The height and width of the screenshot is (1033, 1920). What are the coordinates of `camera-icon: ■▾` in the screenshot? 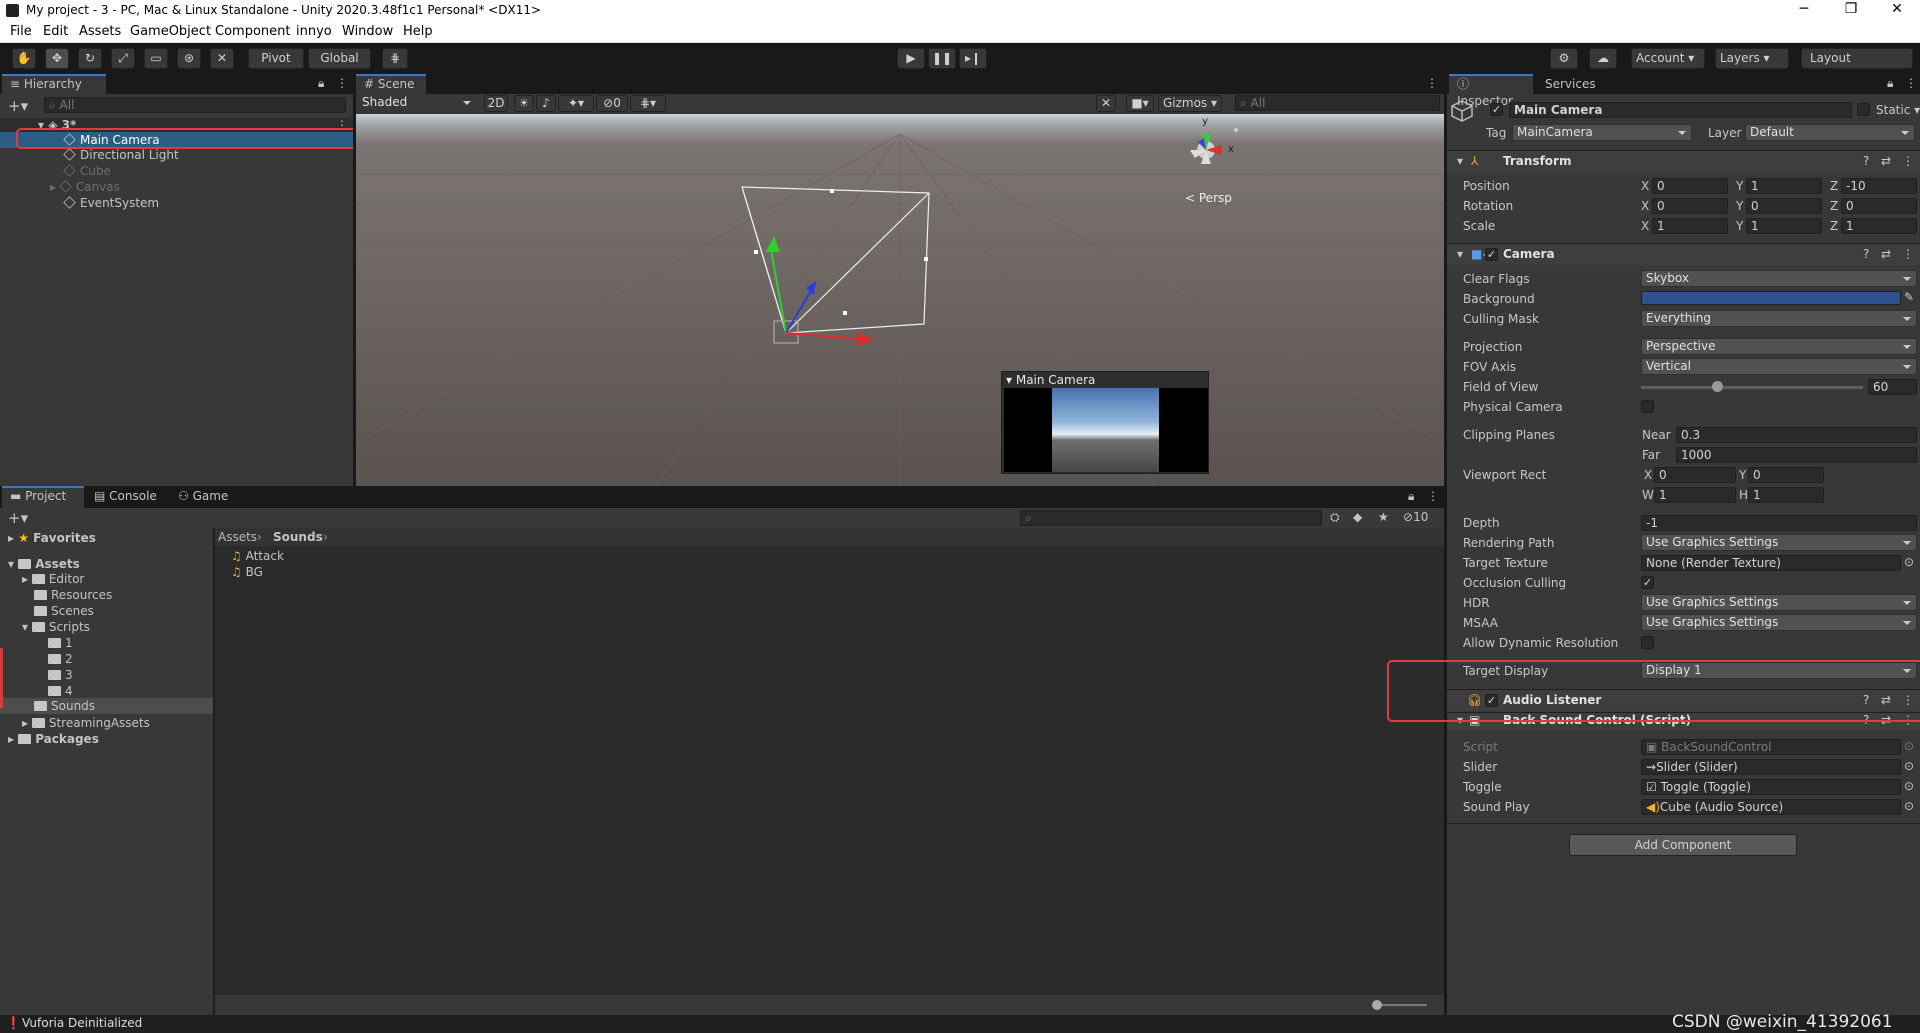 It's located at (1140, 103).